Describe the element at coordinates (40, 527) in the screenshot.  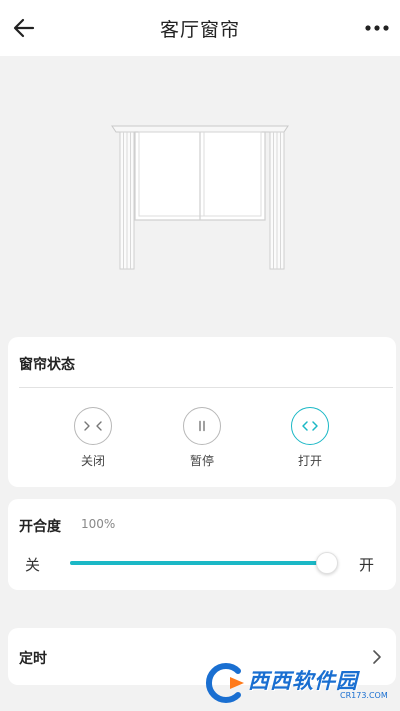
I see `opening-degree-label: 开合度` at that location.